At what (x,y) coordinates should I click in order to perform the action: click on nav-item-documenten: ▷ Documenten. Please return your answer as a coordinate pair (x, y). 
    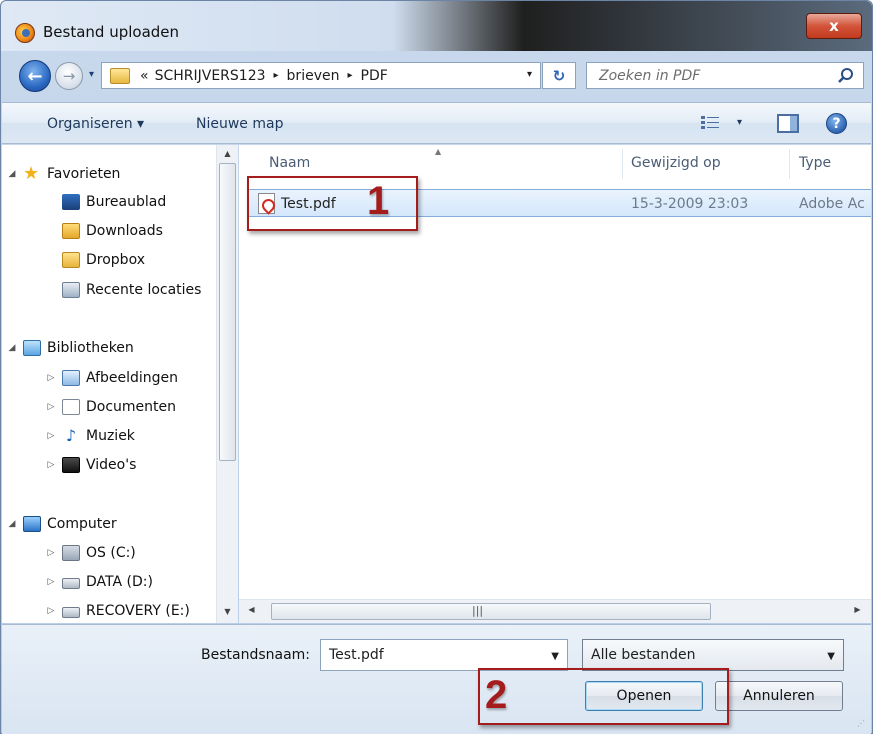
    Looking at the image, I should click on (111, 407).